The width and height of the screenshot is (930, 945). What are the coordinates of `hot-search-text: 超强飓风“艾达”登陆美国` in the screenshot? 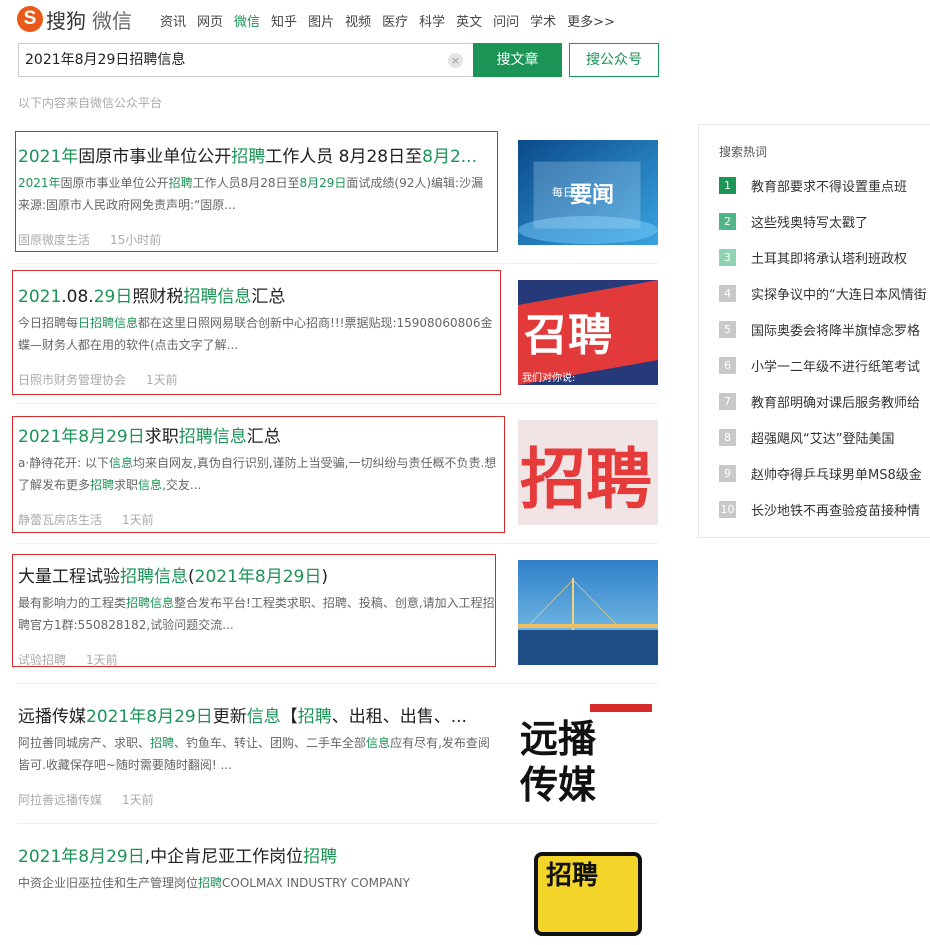 It's located at (823, 439).